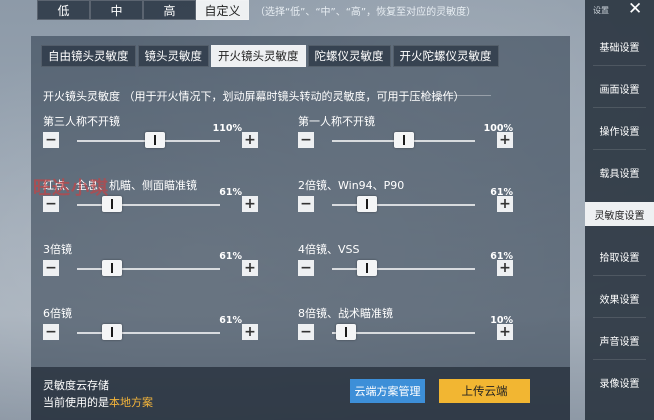 This screenshot has width=654, height=420. What do you see at coordinates (150, 330) in the screenshot?
I see `slider-6x-scope: 6倍镜 61% − +` at bounding box center [150, 330].